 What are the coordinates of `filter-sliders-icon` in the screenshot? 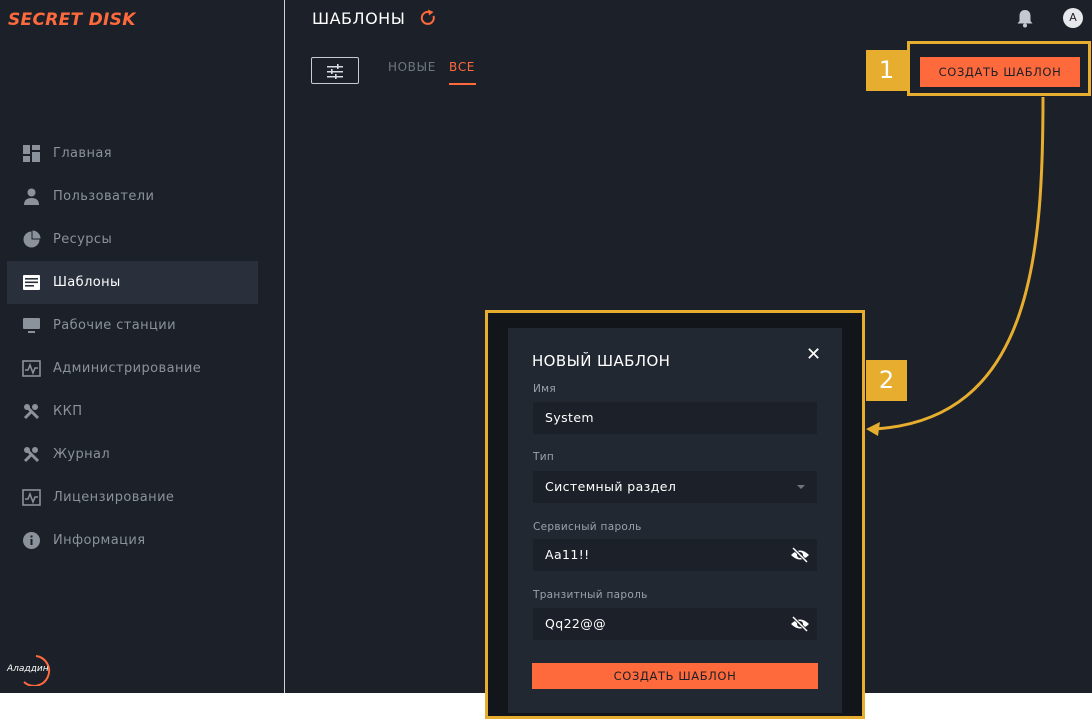 It's located at (335, 71).